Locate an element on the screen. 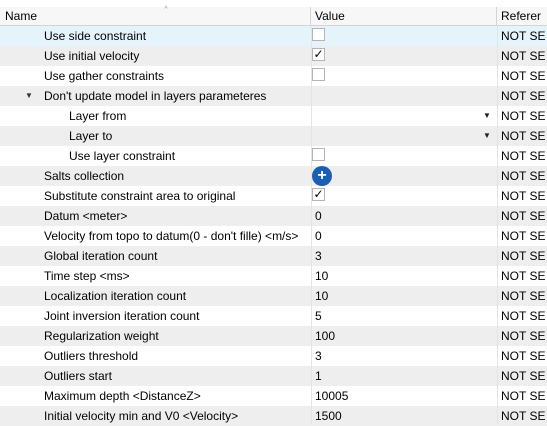  property-row: Time step <ms> 10 NOT SE is located at coordinates (273, 276).